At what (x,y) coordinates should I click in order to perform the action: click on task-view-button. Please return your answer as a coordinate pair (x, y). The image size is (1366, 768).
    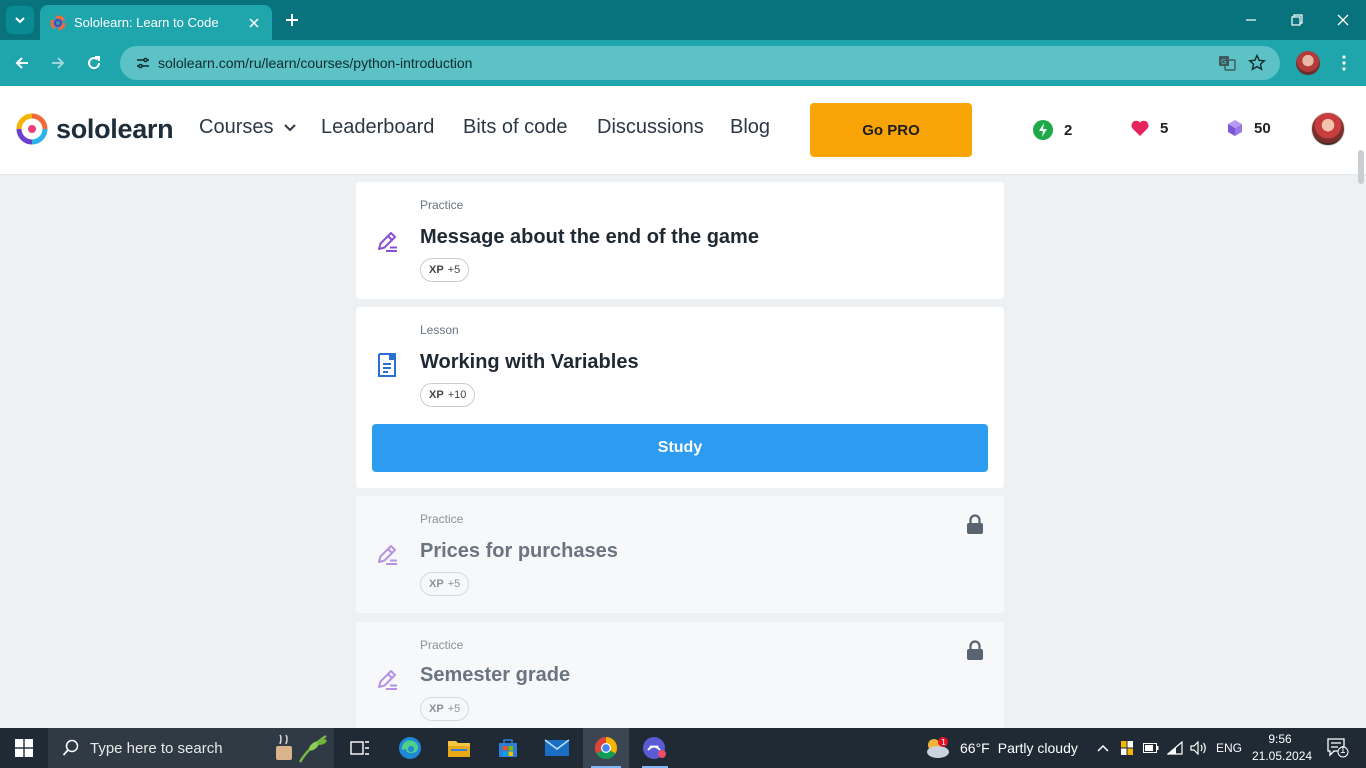
    Looking at the image, I should click on (360, 748).